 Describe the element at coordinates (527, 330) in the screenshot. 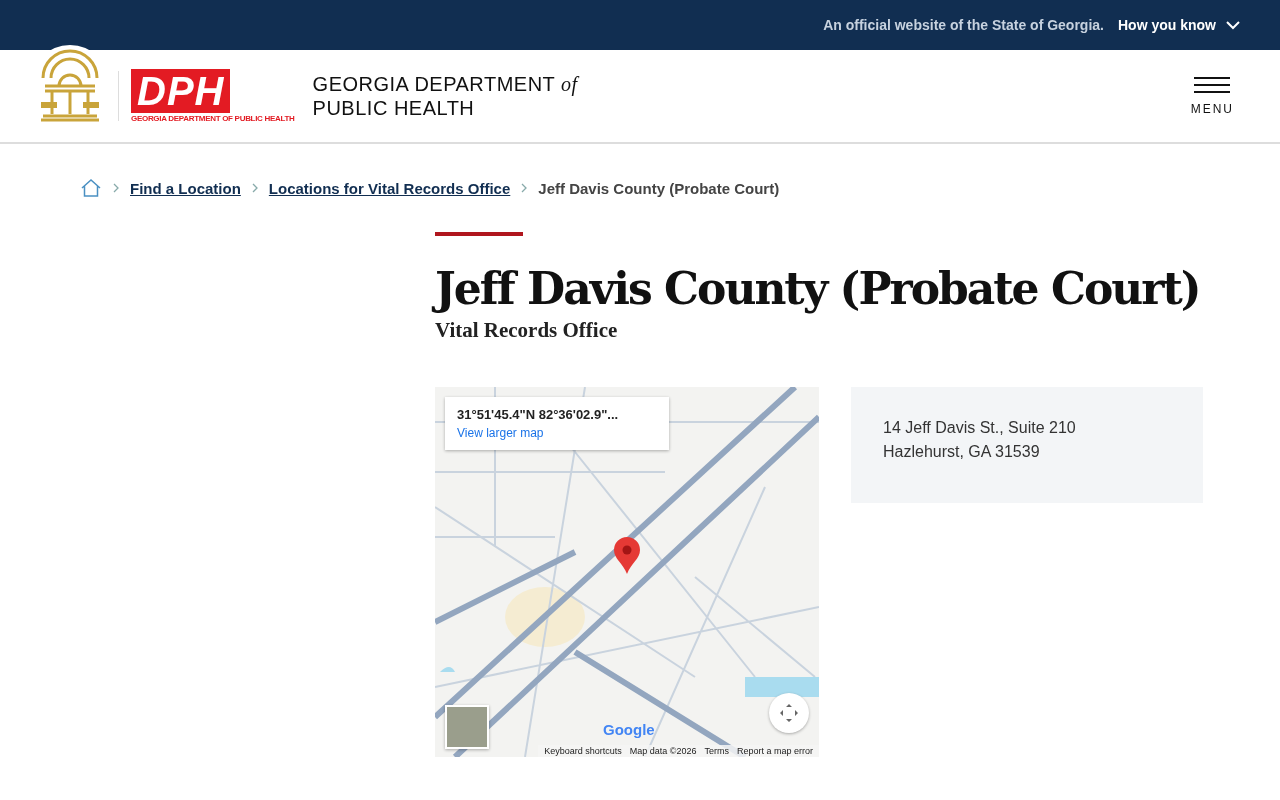

I see `page-subtitle: Vital Records Office` at that location.